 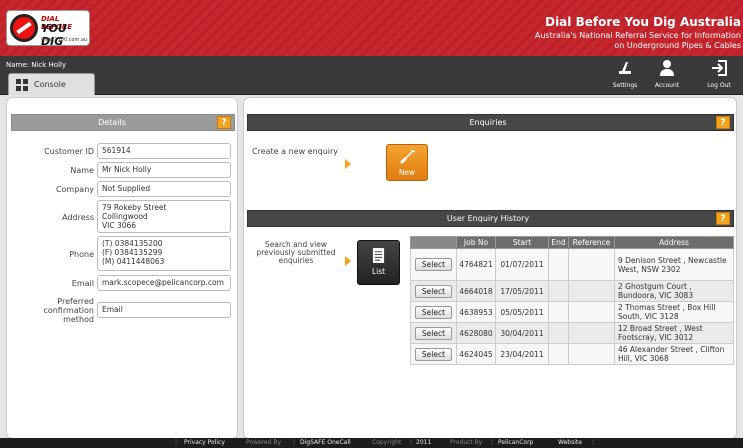 What do you see at coordinates (667, 68) in the screenshot?
I see `account-icon` at bounding box center [667, 68].